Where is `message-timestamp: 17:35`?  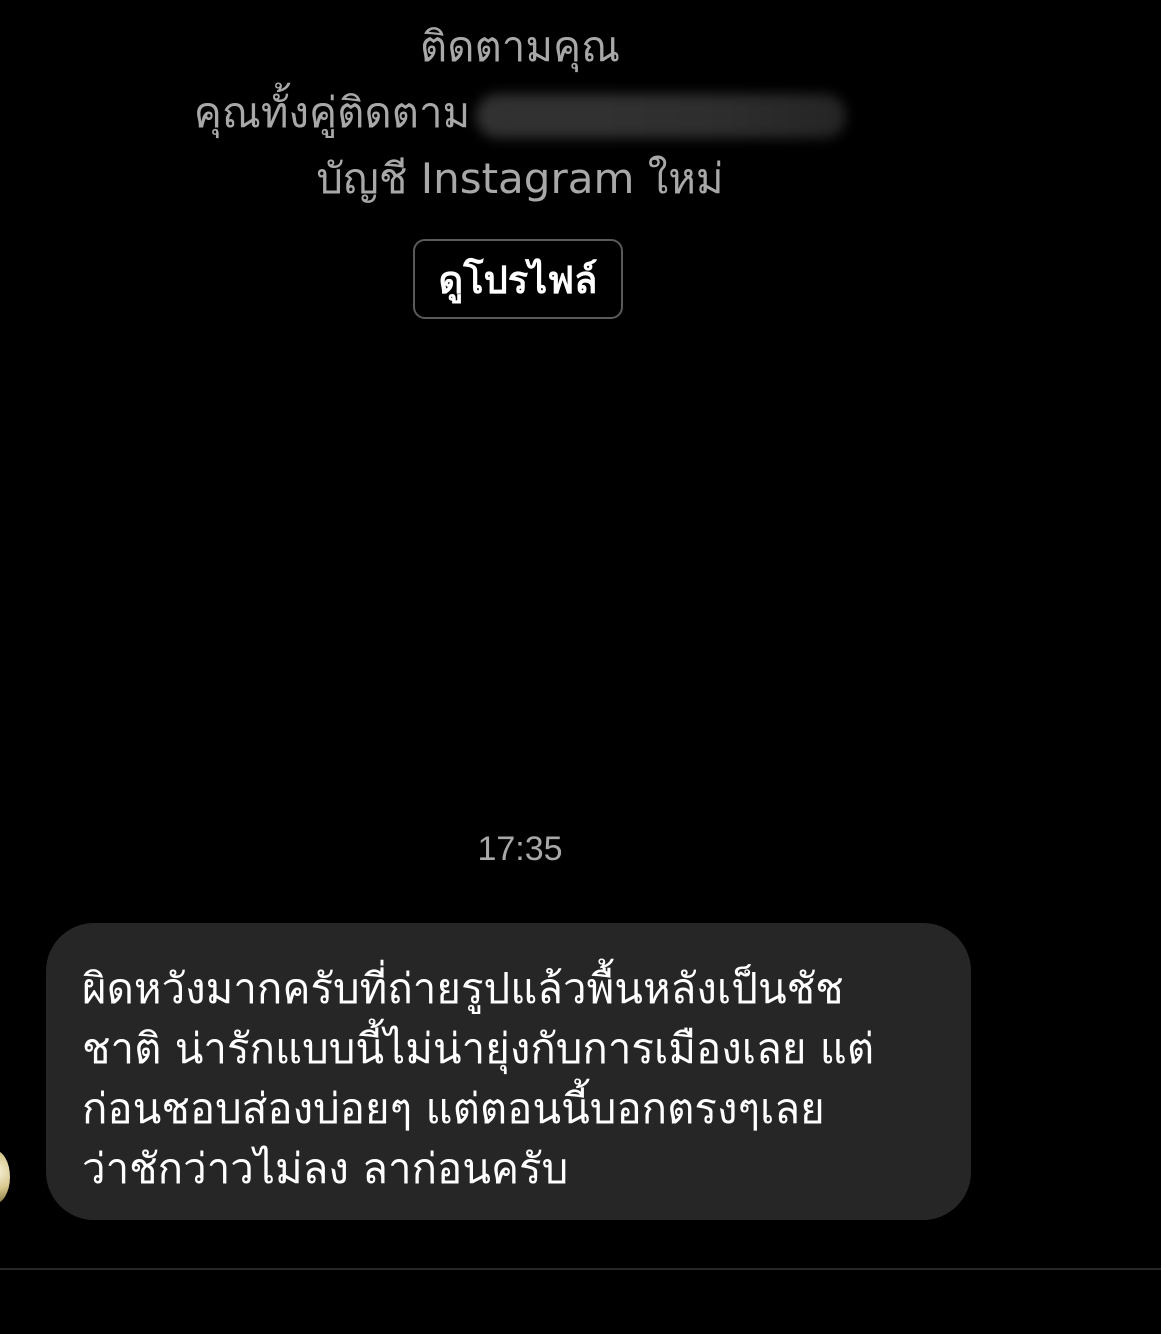 message-timestamp: 17:35 is located at coordinates (520, 849).